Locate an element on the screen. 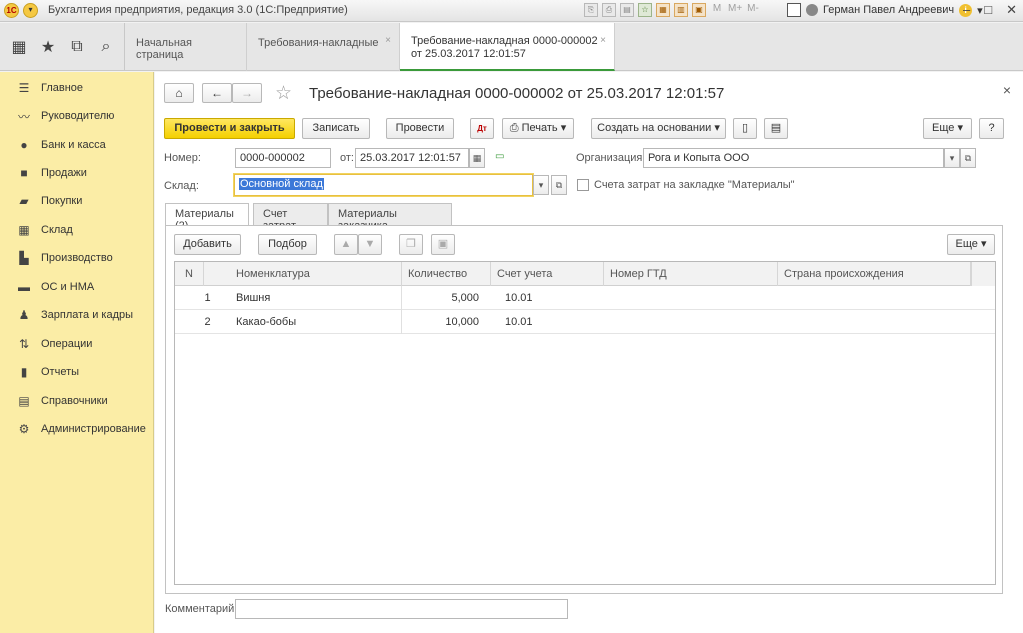 The width and height of the screenshot is (1023, 633). sidebar-item-operations: ⇅ Операции is located at coordinates (77, 344).